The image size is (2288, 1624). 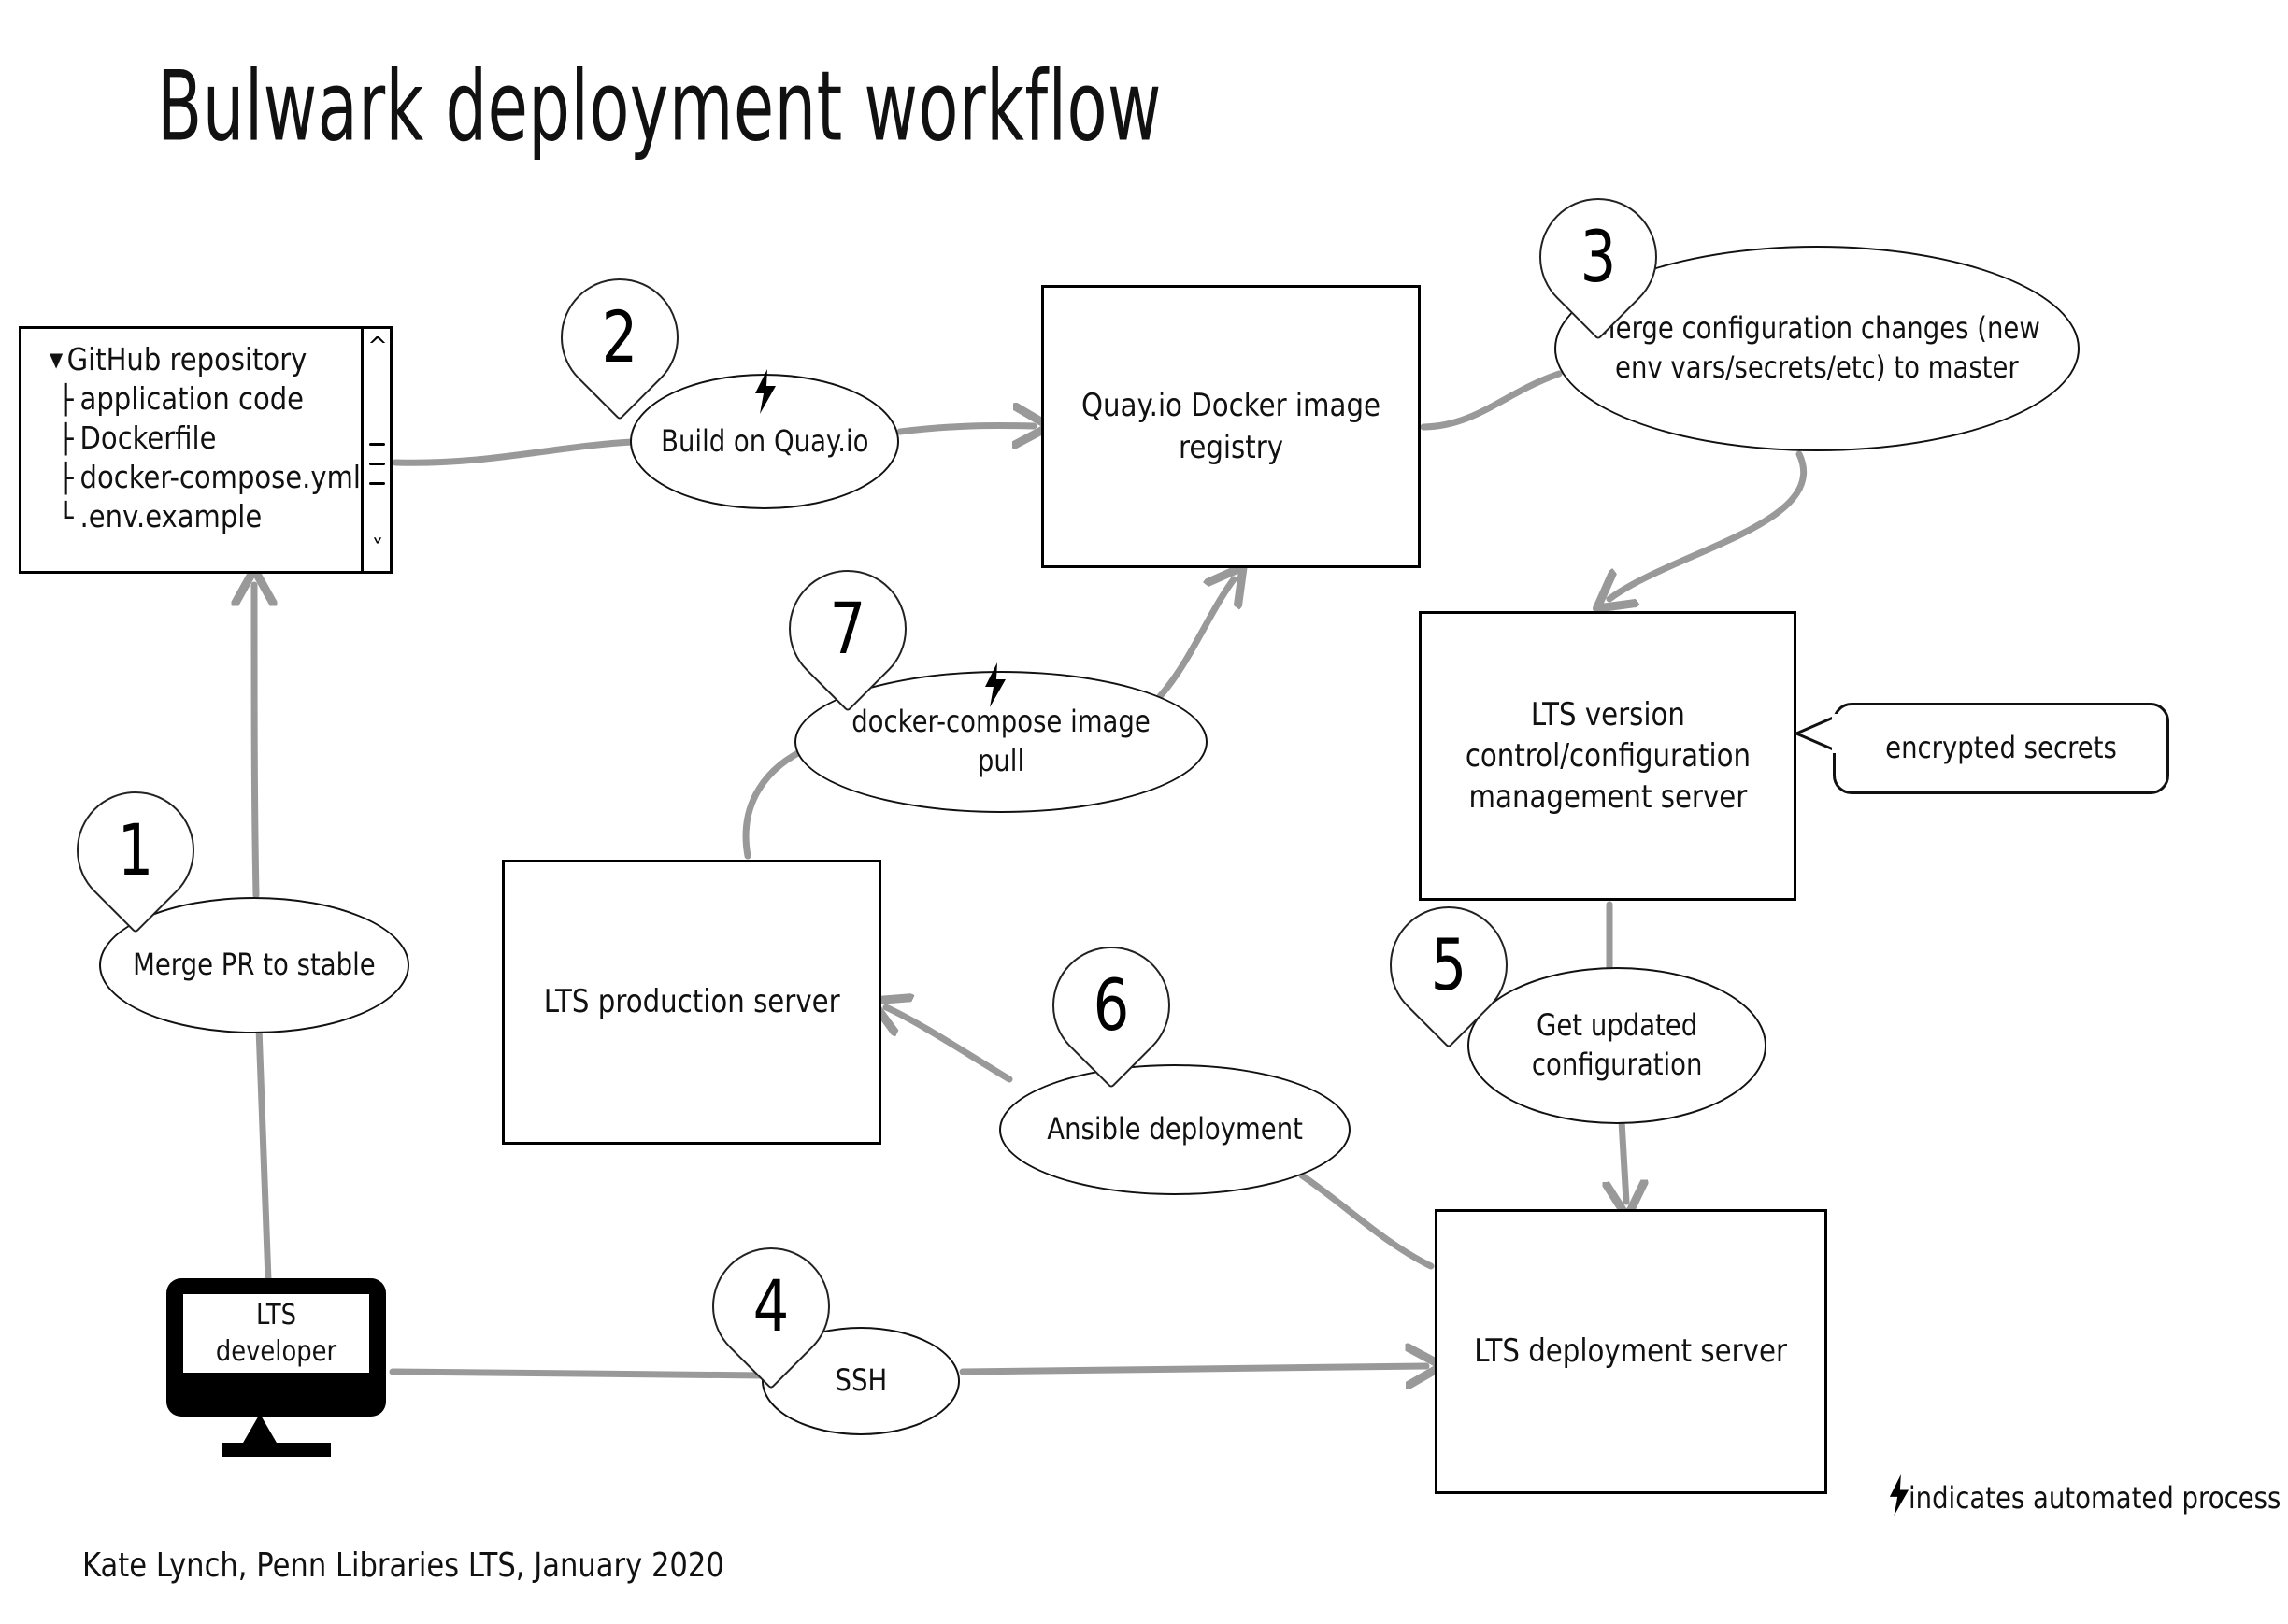 I want to click on step-number-label: 6, so click(x=1111, y=1005).